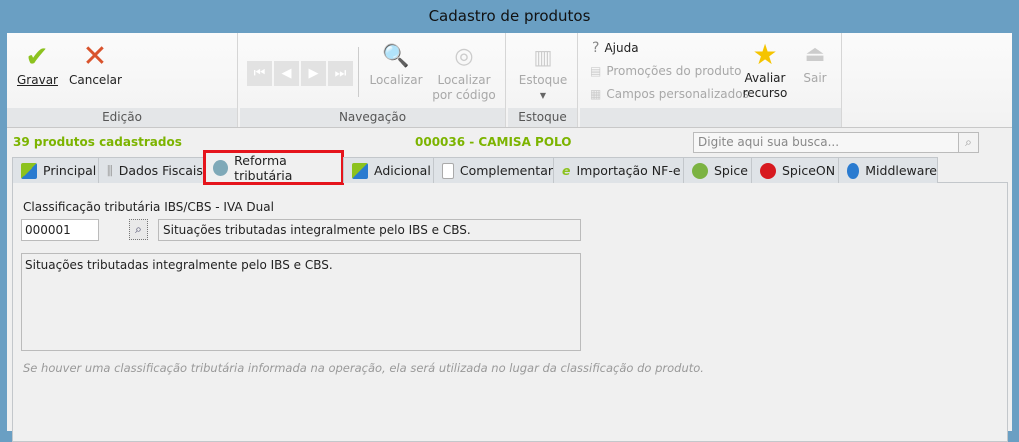 This screenshot has width=1019, height=442. I want to click on spreadsheet-icon: ▤, so click(596, 71).